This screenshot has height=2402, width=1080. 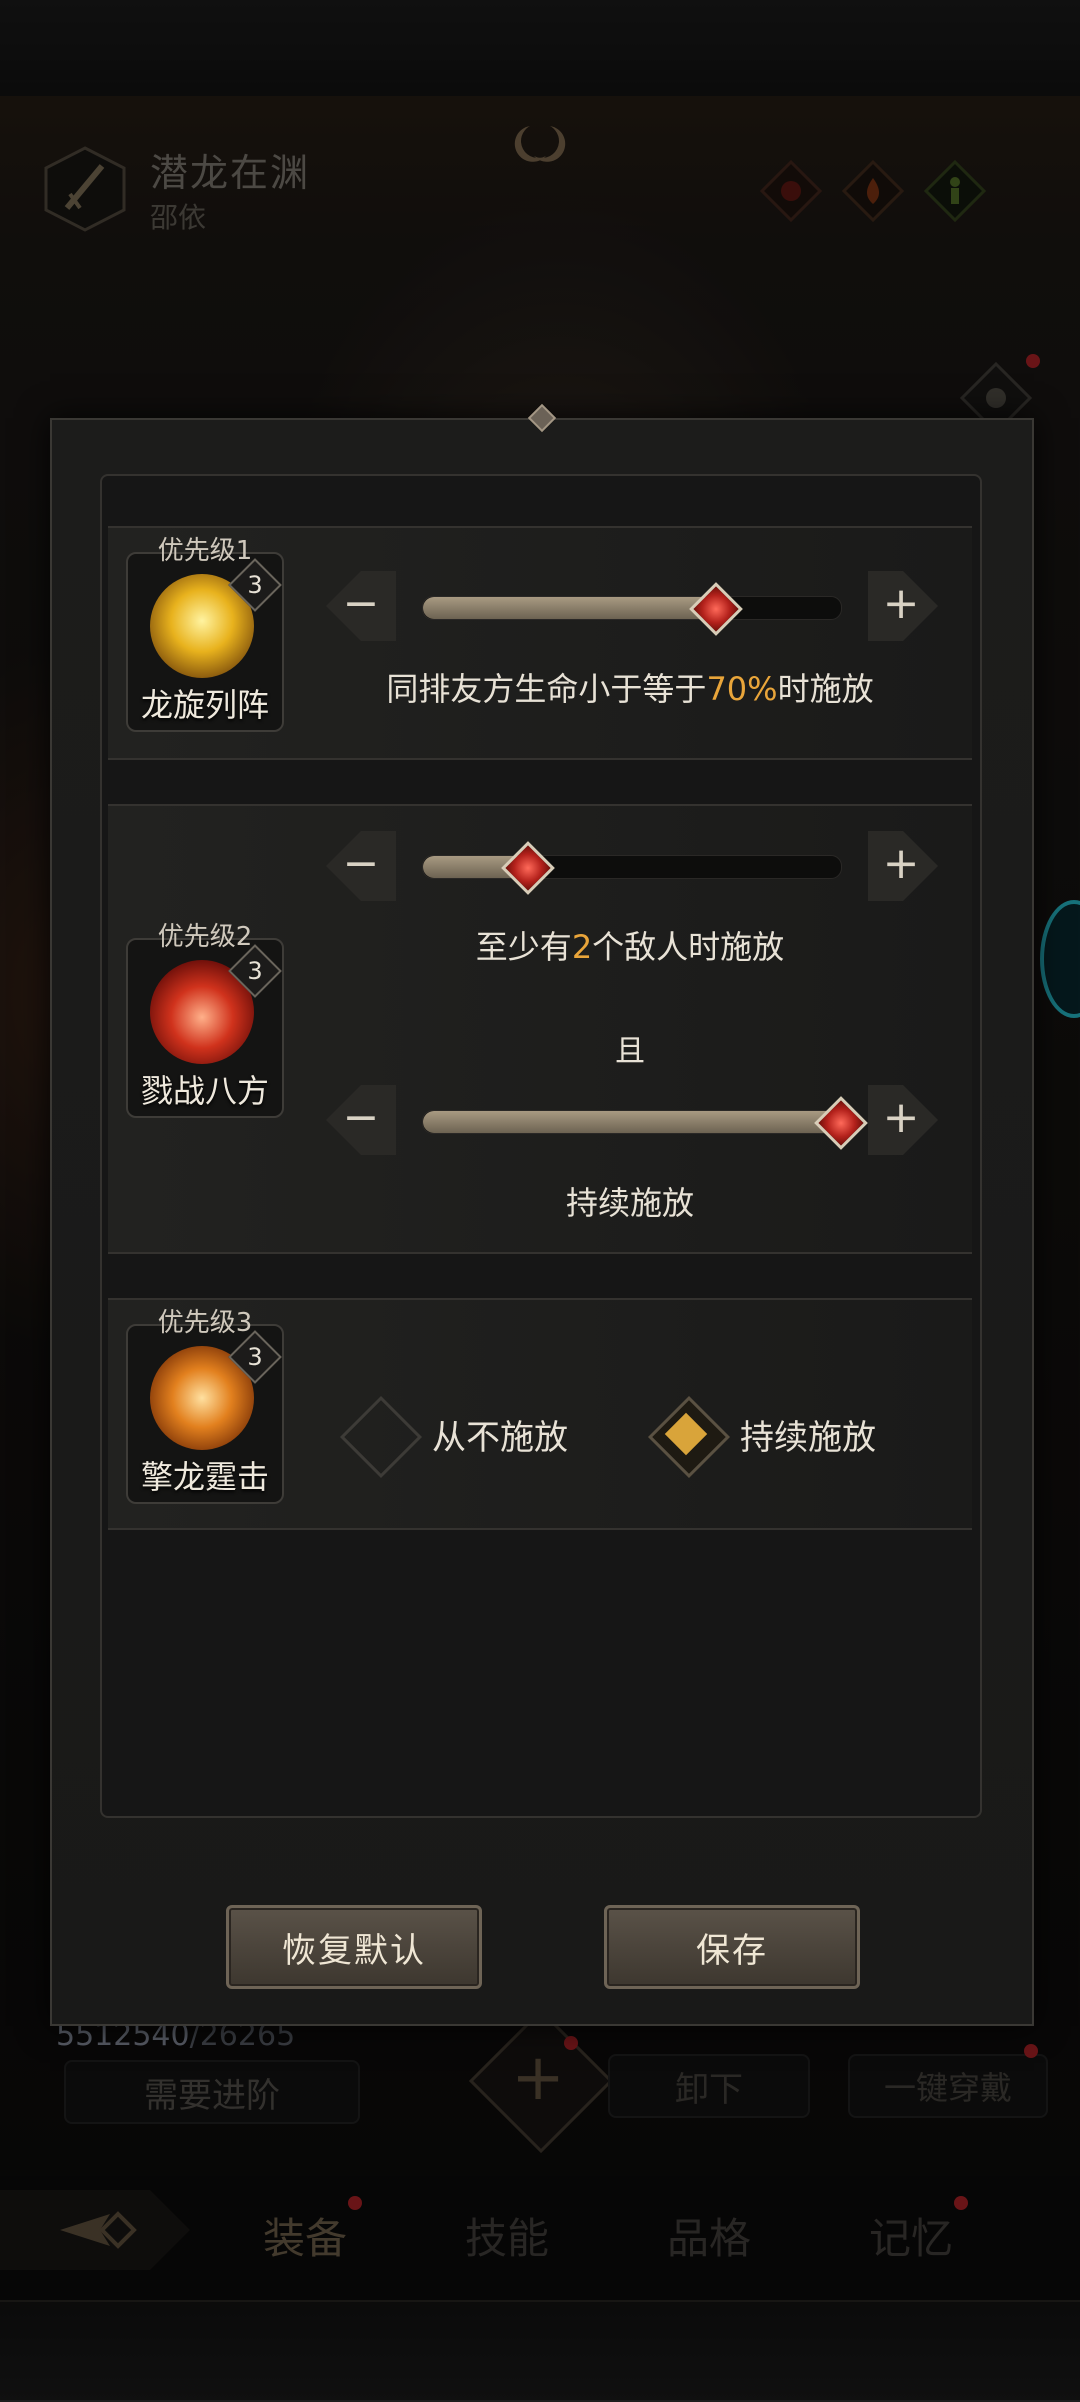 I want to click on skill-card-1: 优先级1 3 龙旋列阵, so click(x=205, y=631).